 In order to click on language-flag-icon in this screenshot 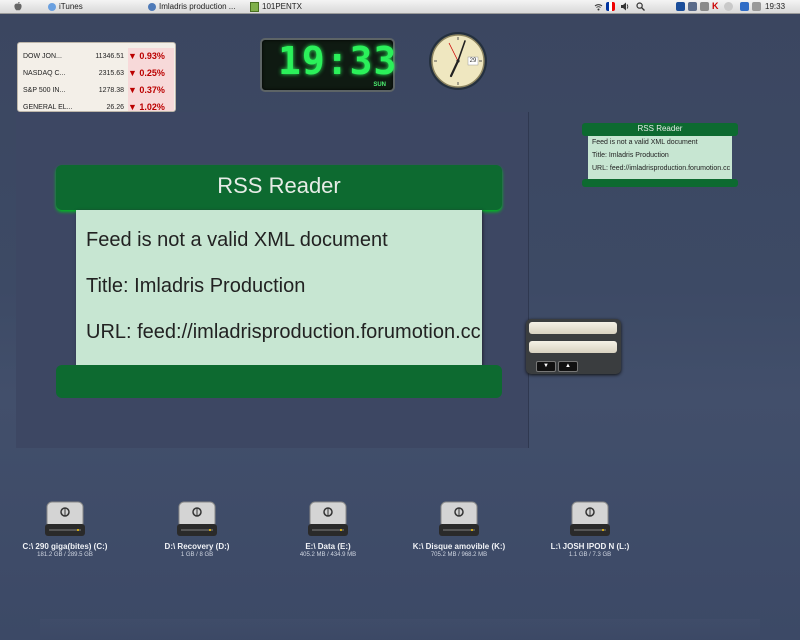, I will do `click(610, 6)`.